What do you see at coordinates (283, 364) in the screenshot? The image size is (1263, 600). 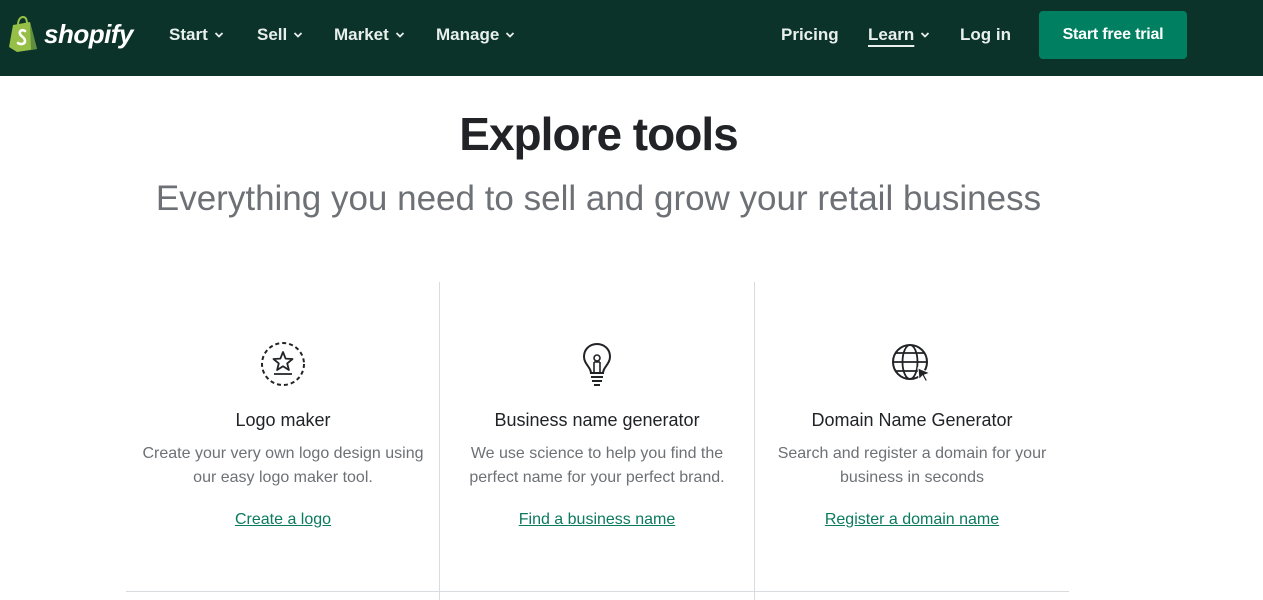 I see `star-badge-icon` at bounding box center [283, 364].